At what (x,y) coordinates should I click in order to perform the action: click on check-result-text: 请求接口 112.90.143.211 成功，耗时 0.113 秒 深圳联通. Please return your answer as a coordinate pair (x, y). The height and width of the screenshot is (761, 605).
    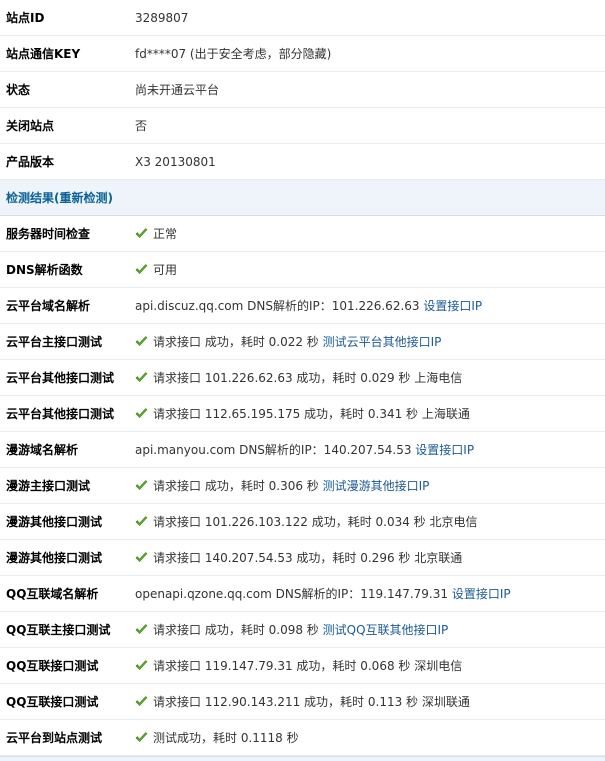
    Looking at the image, I should click on (311, 702).